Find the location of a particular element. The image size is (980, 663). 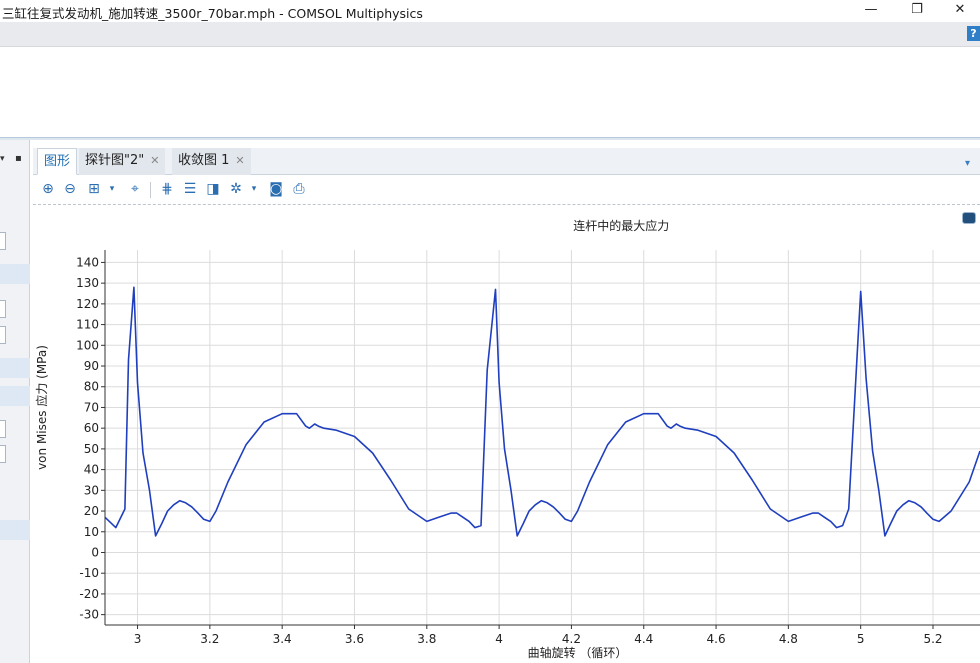

tab-label: 图形 is located at coordinates (57, 161).